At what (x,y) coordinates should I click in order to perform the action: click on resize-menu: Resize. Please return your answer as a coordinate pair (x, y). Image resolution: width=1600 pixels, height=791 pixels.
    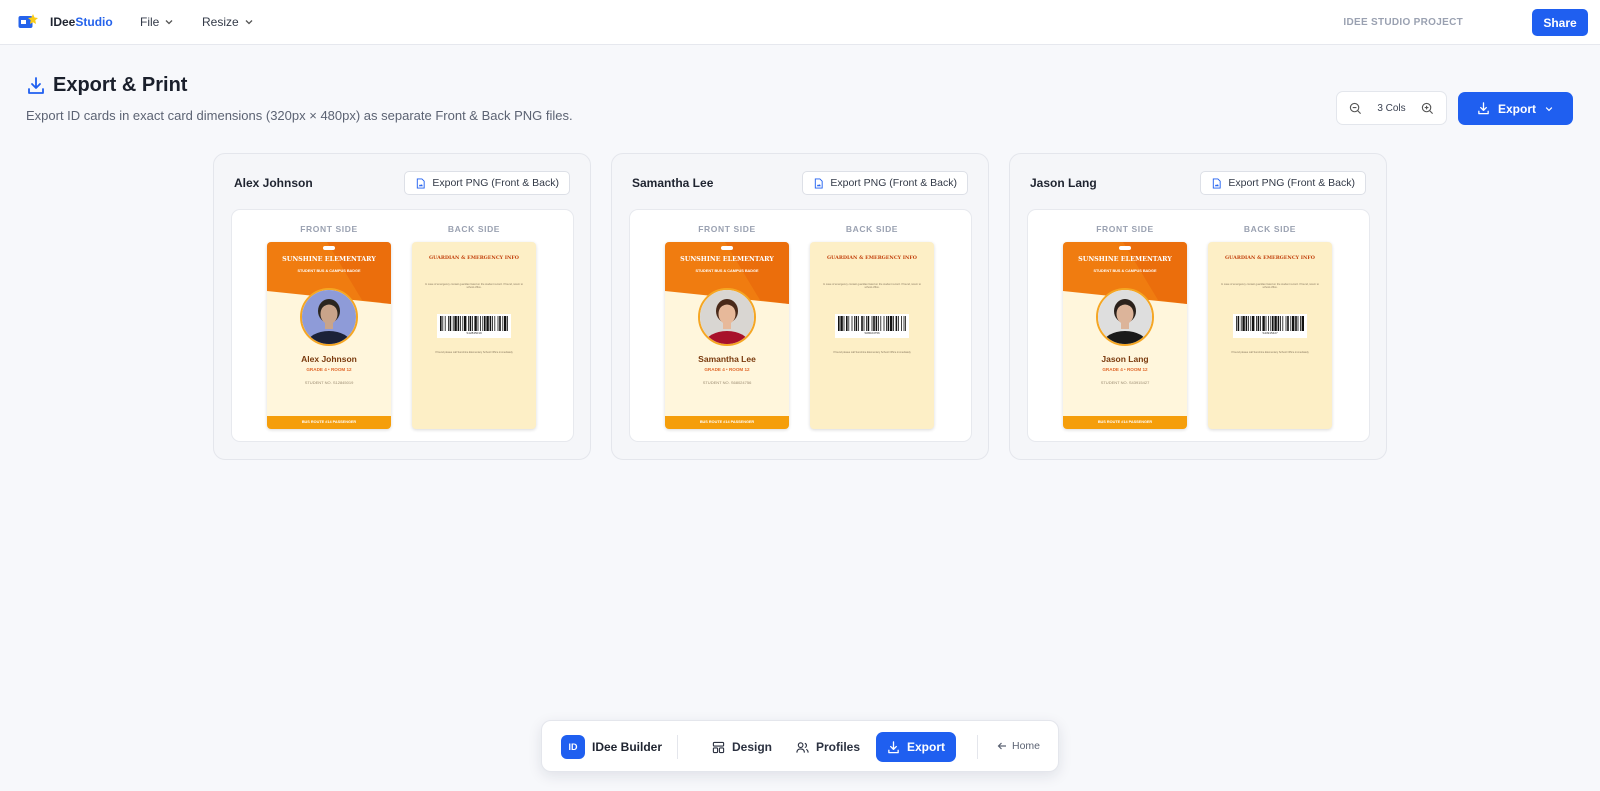
    Looking at the image, I should click on (228, 22).